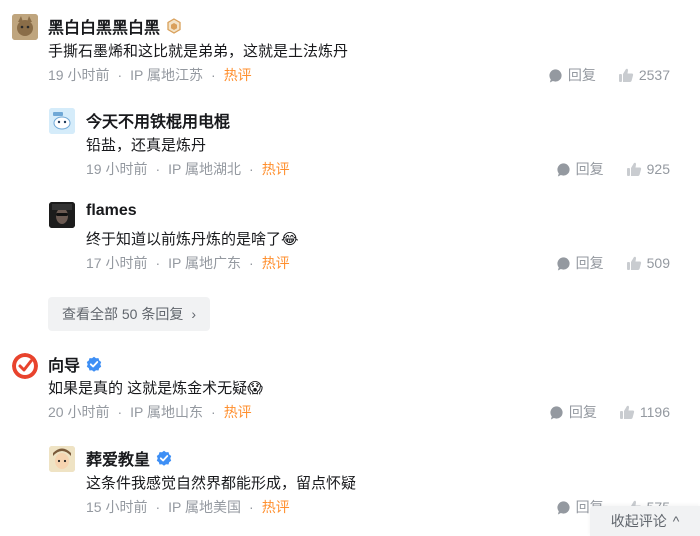 This screenshot has width=700, height=536. I want to click on username-text: flames, so click(111, 211).